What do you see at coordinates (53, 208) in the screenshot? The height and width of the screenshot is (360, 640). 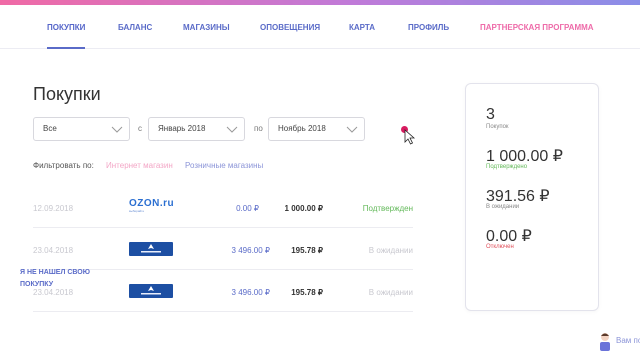 I see `purchase-date: 12.09.2018` at bounding box center [53, 208].